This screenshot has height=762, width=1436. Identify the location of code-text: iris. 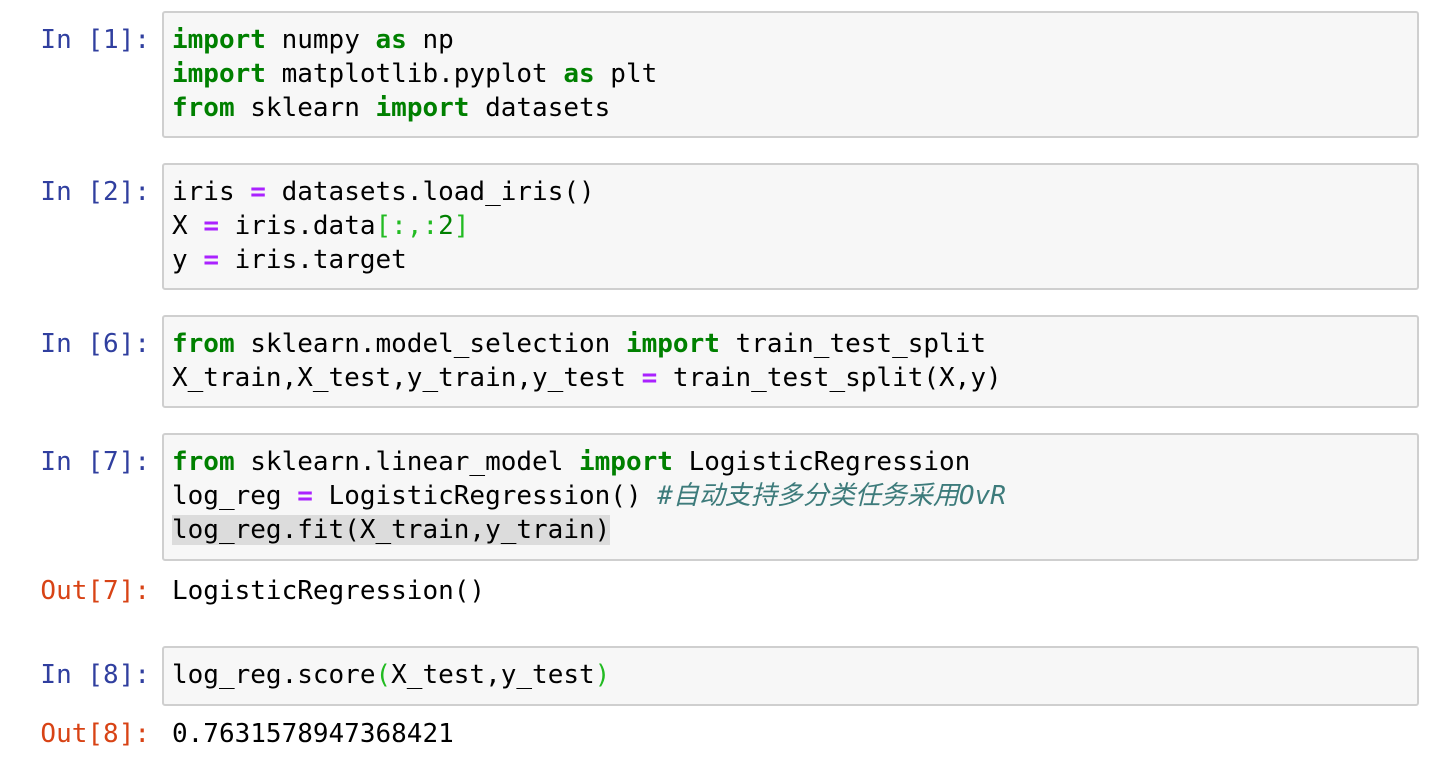
(211, 192).